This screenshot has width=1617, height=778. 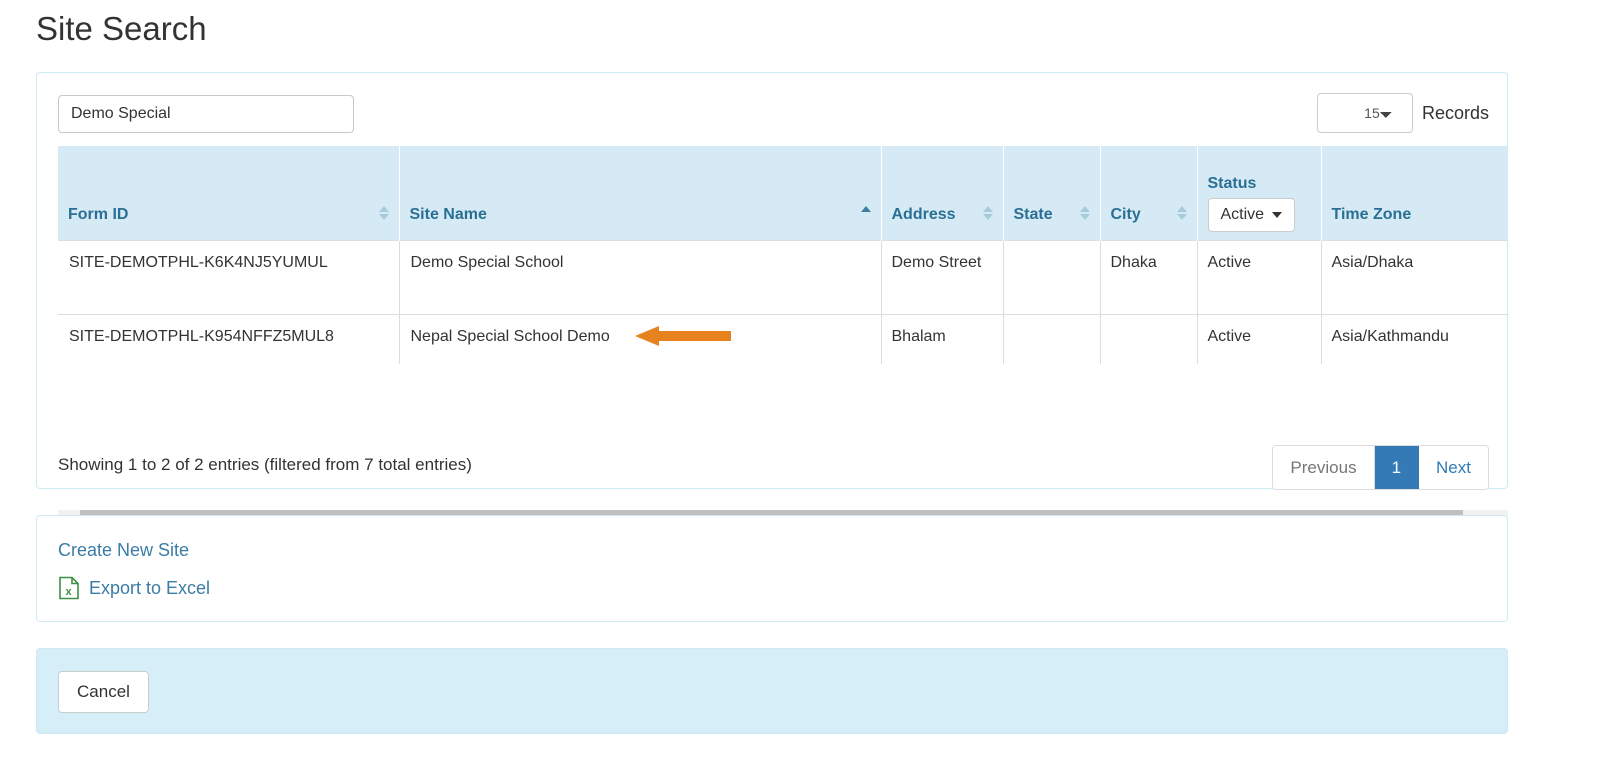 I want to click on status-filter-dropdown: Active, so click(x=1251, y=214).